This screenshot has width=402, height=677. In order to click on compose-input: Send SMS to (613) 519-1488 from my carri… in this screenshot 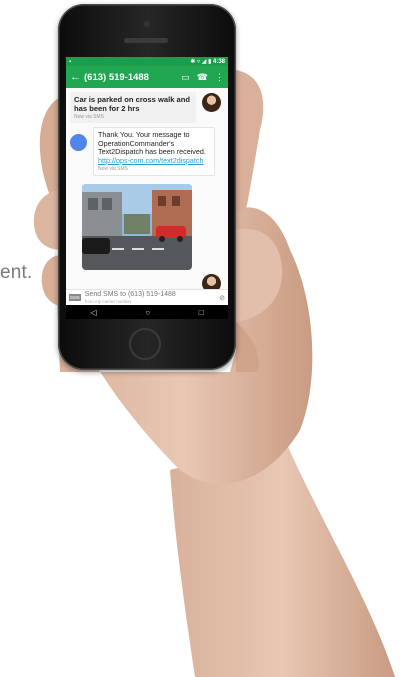, I will do `click(152, 298)`.